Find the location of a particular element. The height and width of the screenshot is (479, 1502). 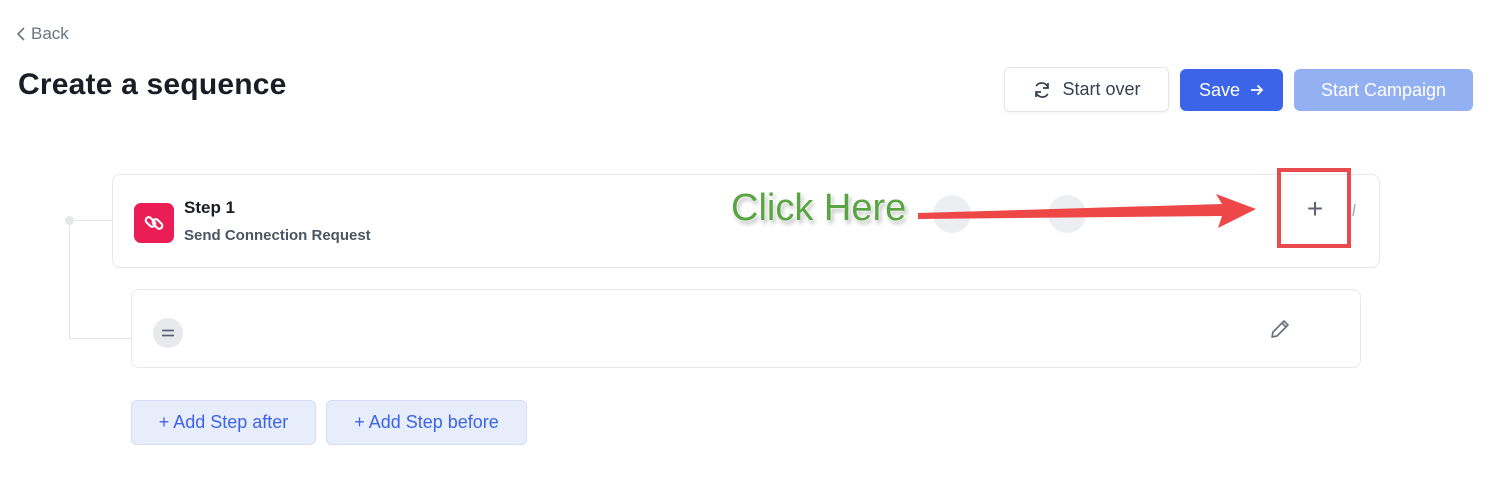

sequence-connector is located at coordinates (69, 279).